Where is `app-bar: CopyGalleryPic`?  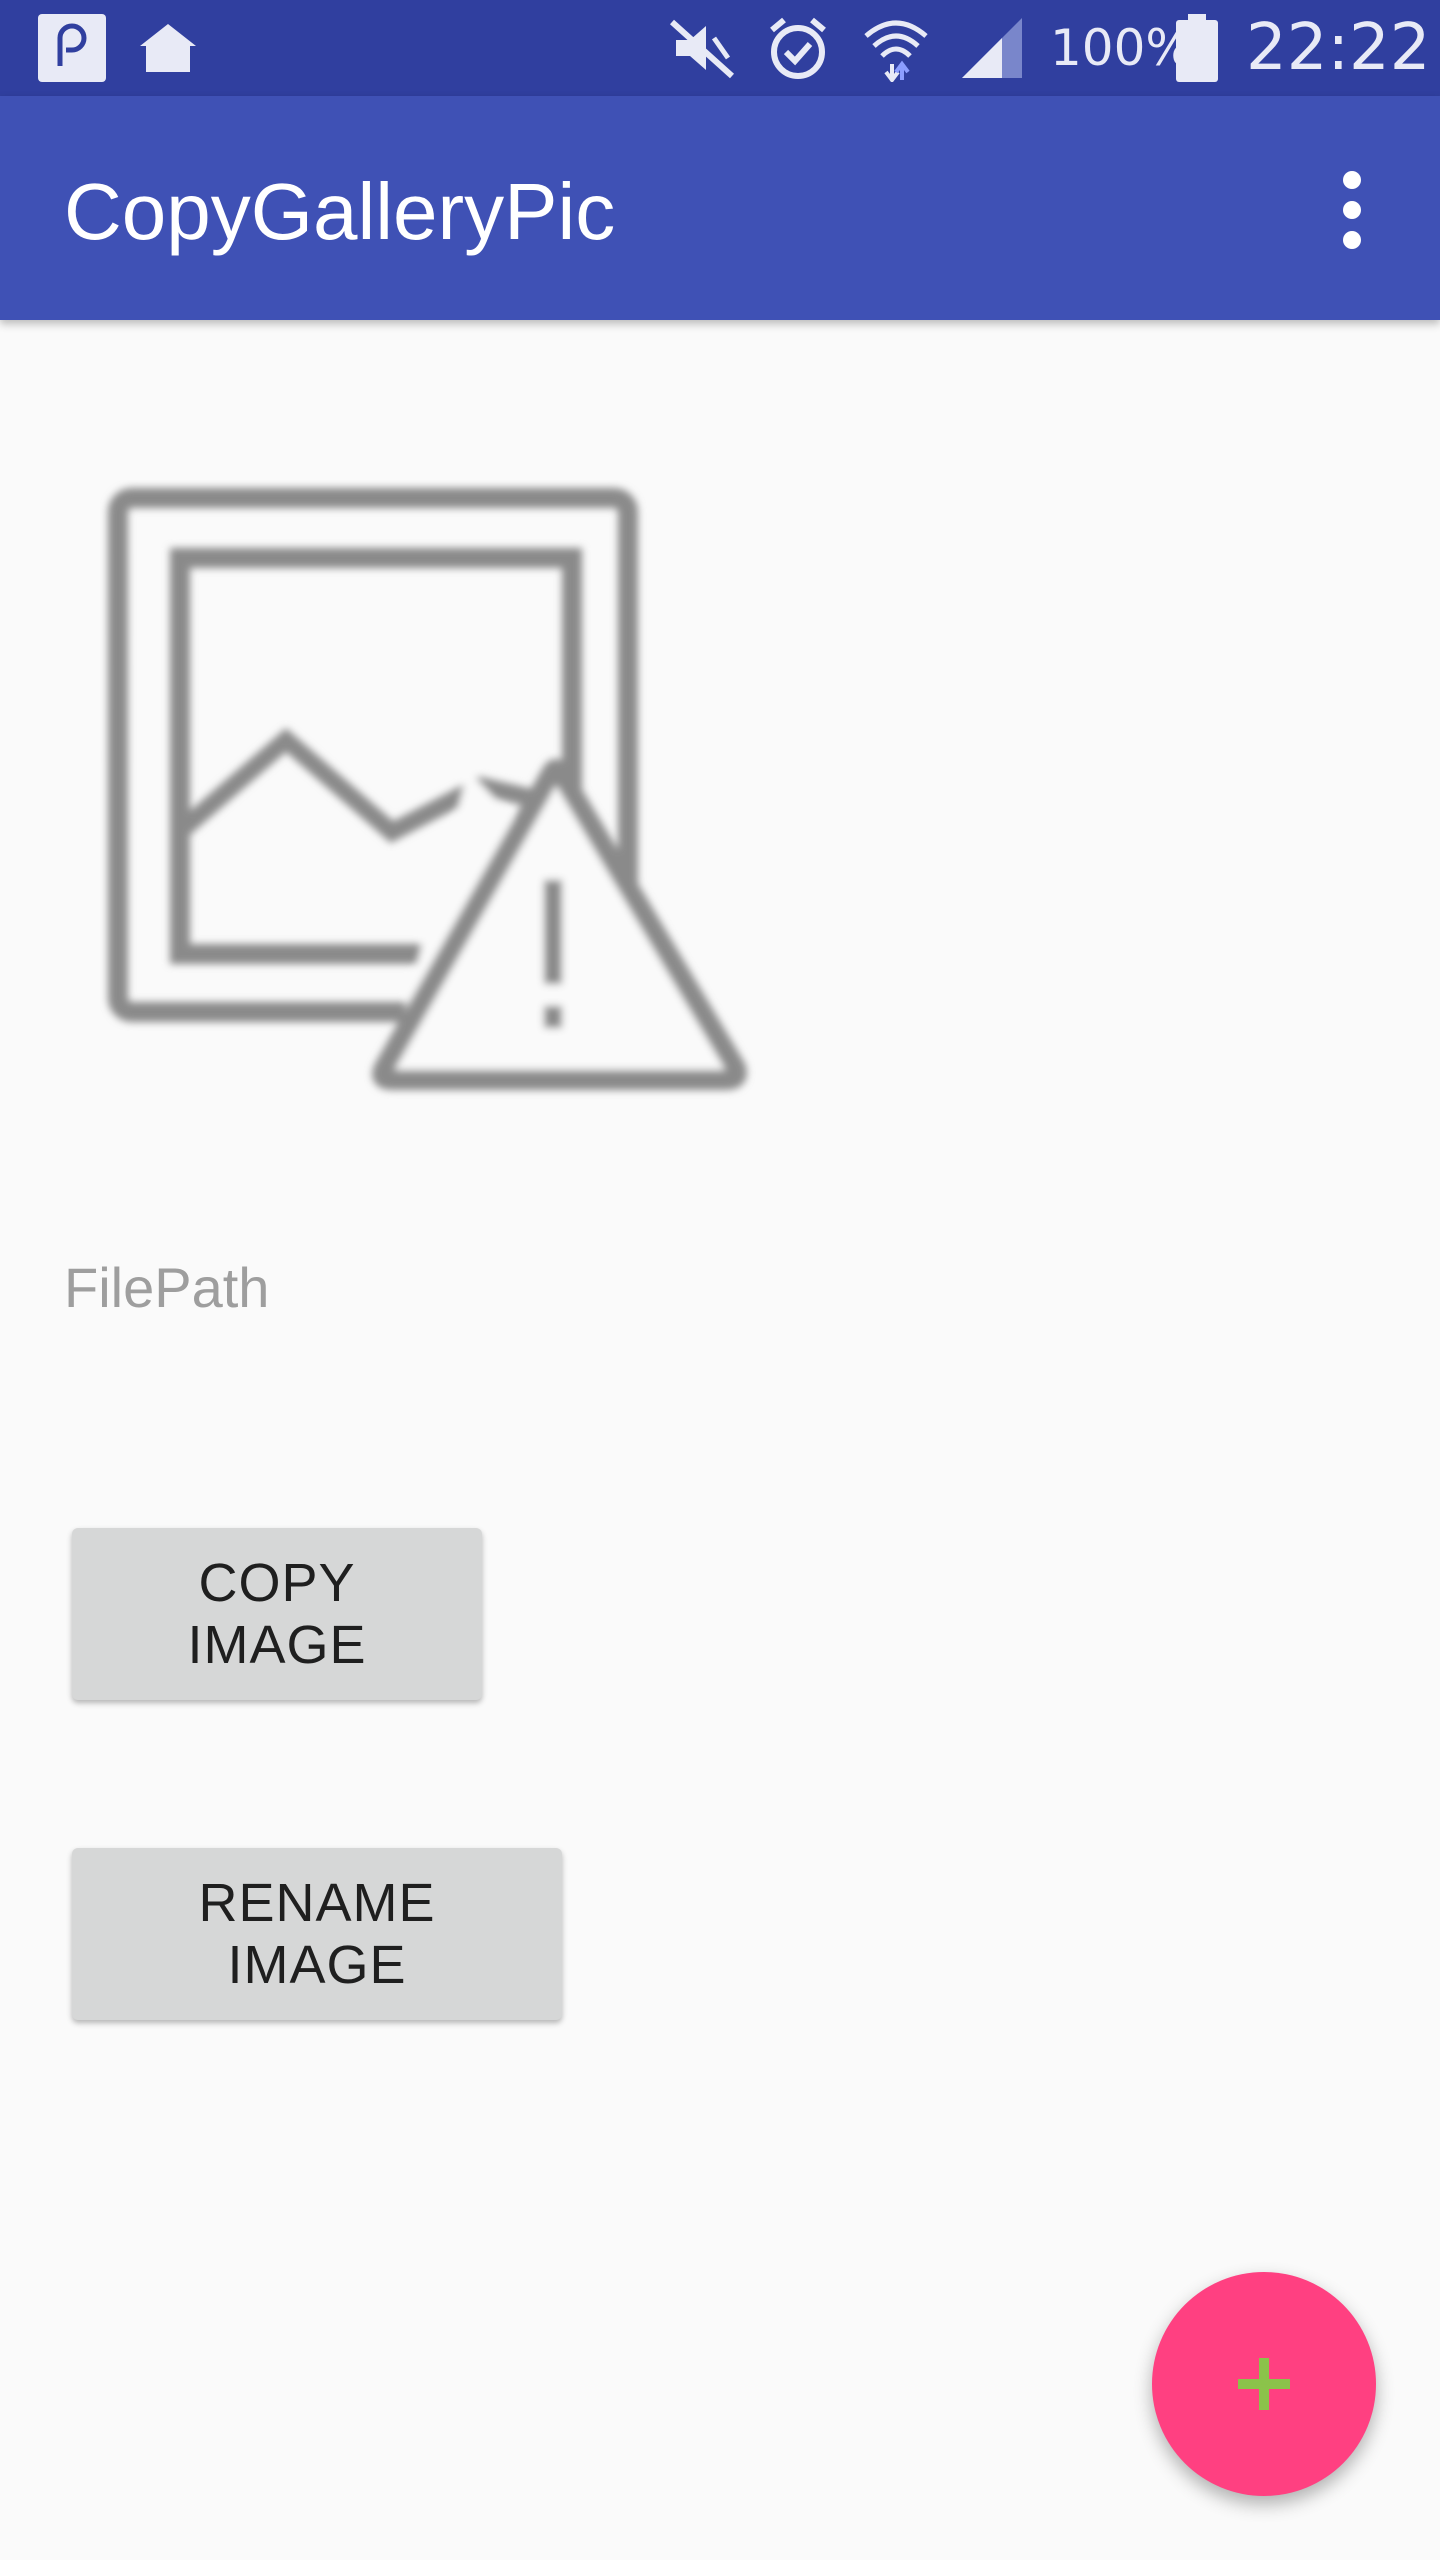 app-bar: CopyGalleryPic is located at coordinates (720, 208).